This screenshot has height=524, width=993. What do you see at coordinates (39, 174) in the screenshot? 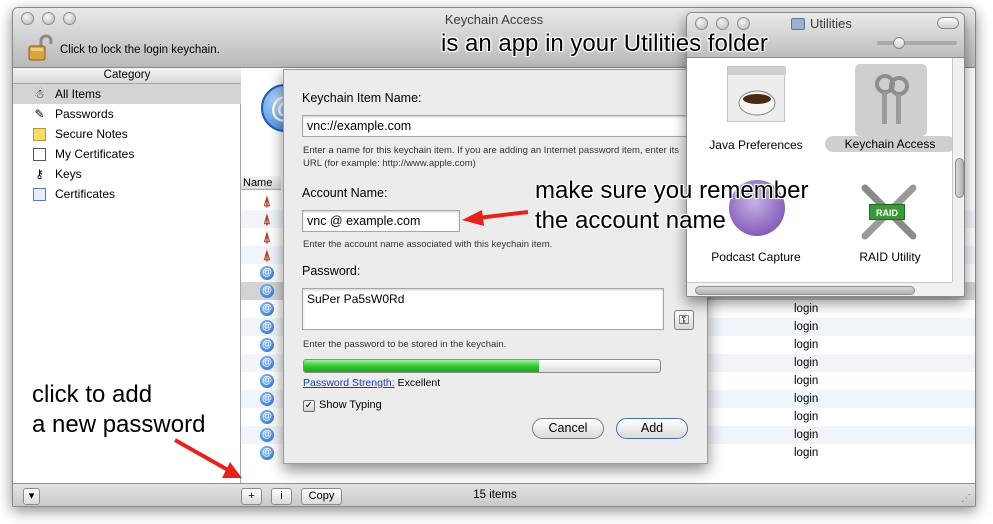
I see `keys-icon: ⚷` at bounding box center [39, 174].